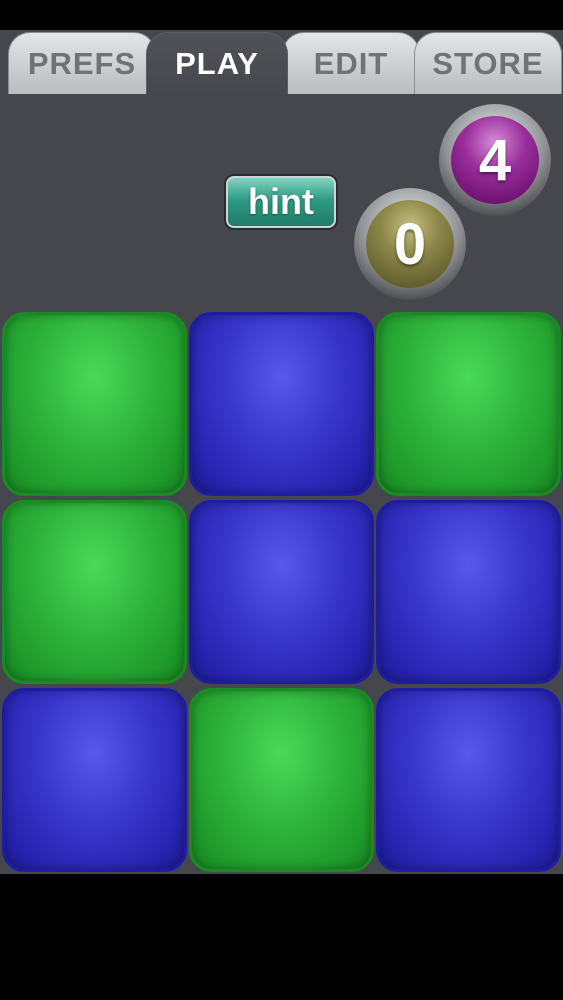 The width and height of the screenshot is (563, 1000). I want to click on tile-r2-c1, so click(94, 592).